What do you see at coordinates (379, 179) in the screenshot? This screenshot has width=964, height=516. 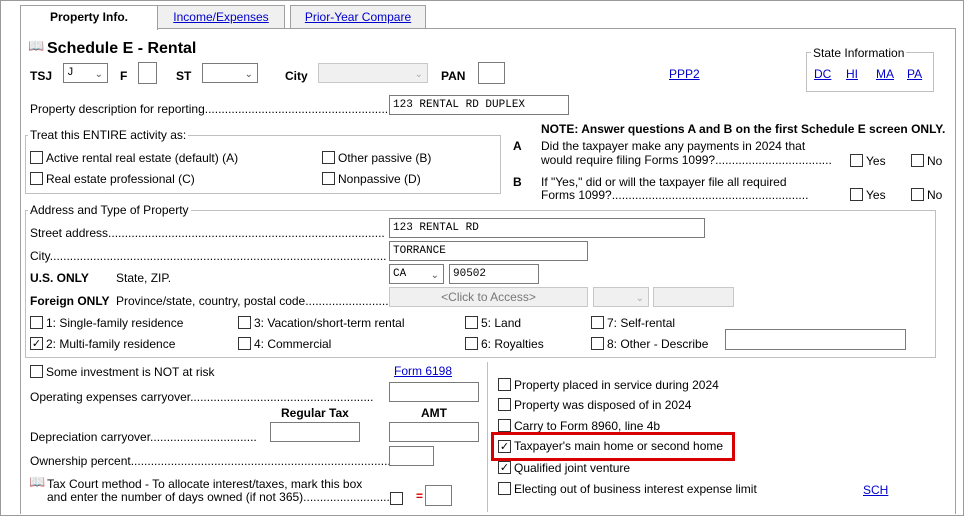 I see `nonpassive-label: Nonpassive (D)` at bounding box center [379, 179].